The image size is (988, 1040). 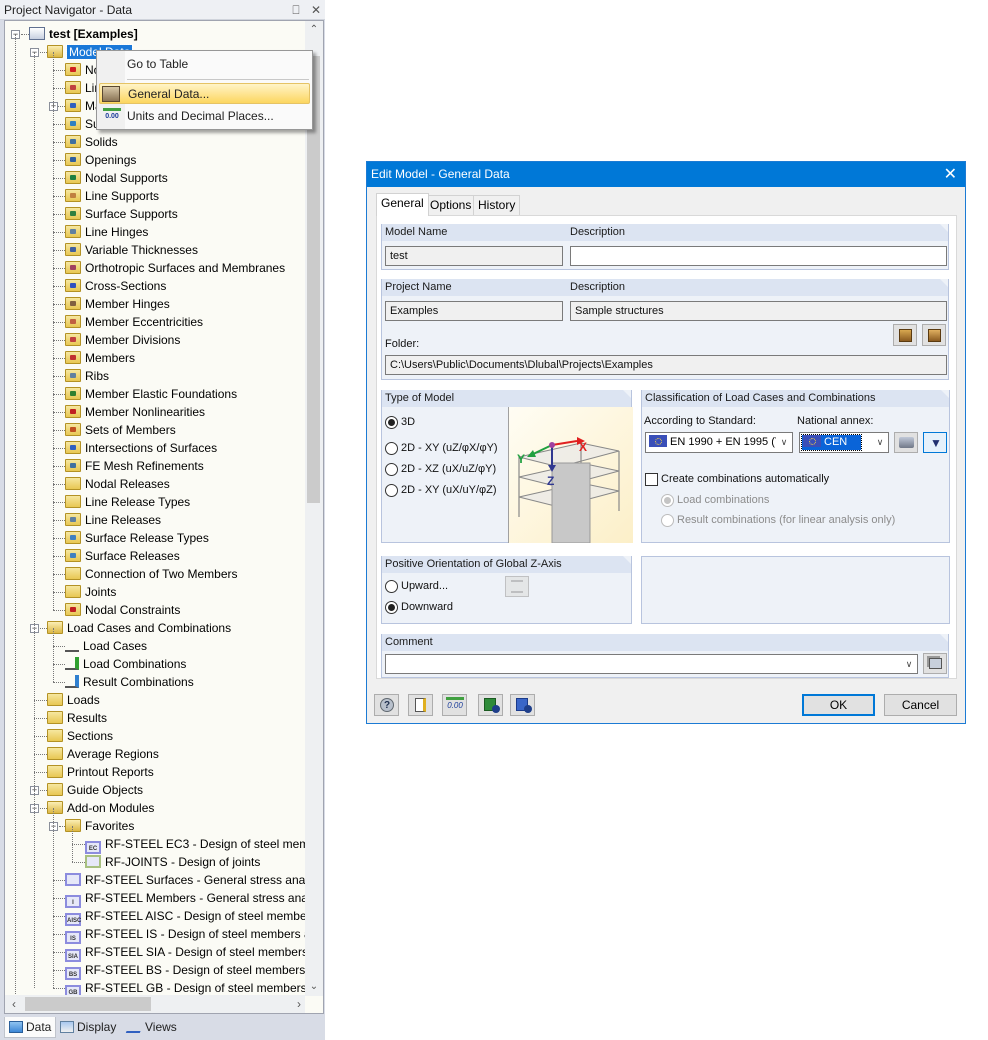 I want to click on scroll-right-arrow: ›, so click(x=299, y=1004).